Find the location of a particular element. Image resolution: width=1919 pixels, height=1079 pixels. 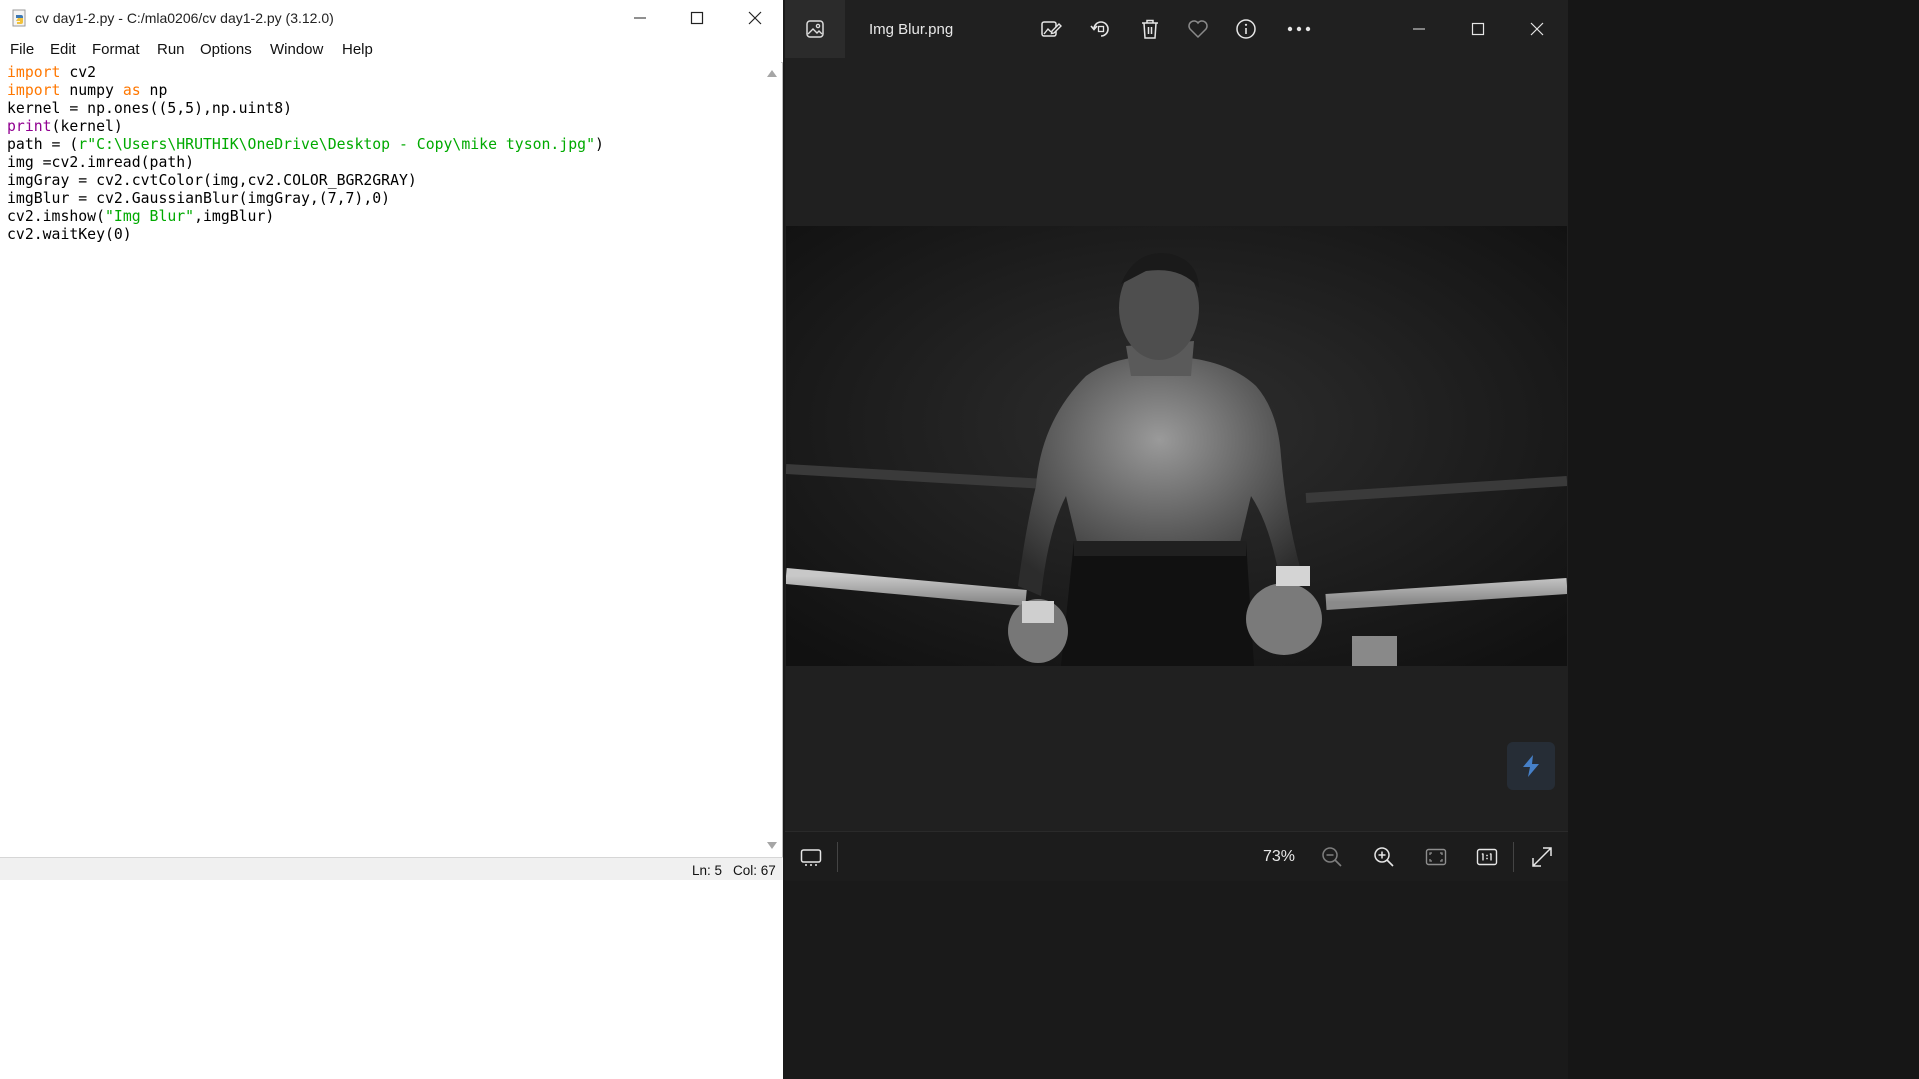

filmstrip-icon is located at coordinates (811, 857).